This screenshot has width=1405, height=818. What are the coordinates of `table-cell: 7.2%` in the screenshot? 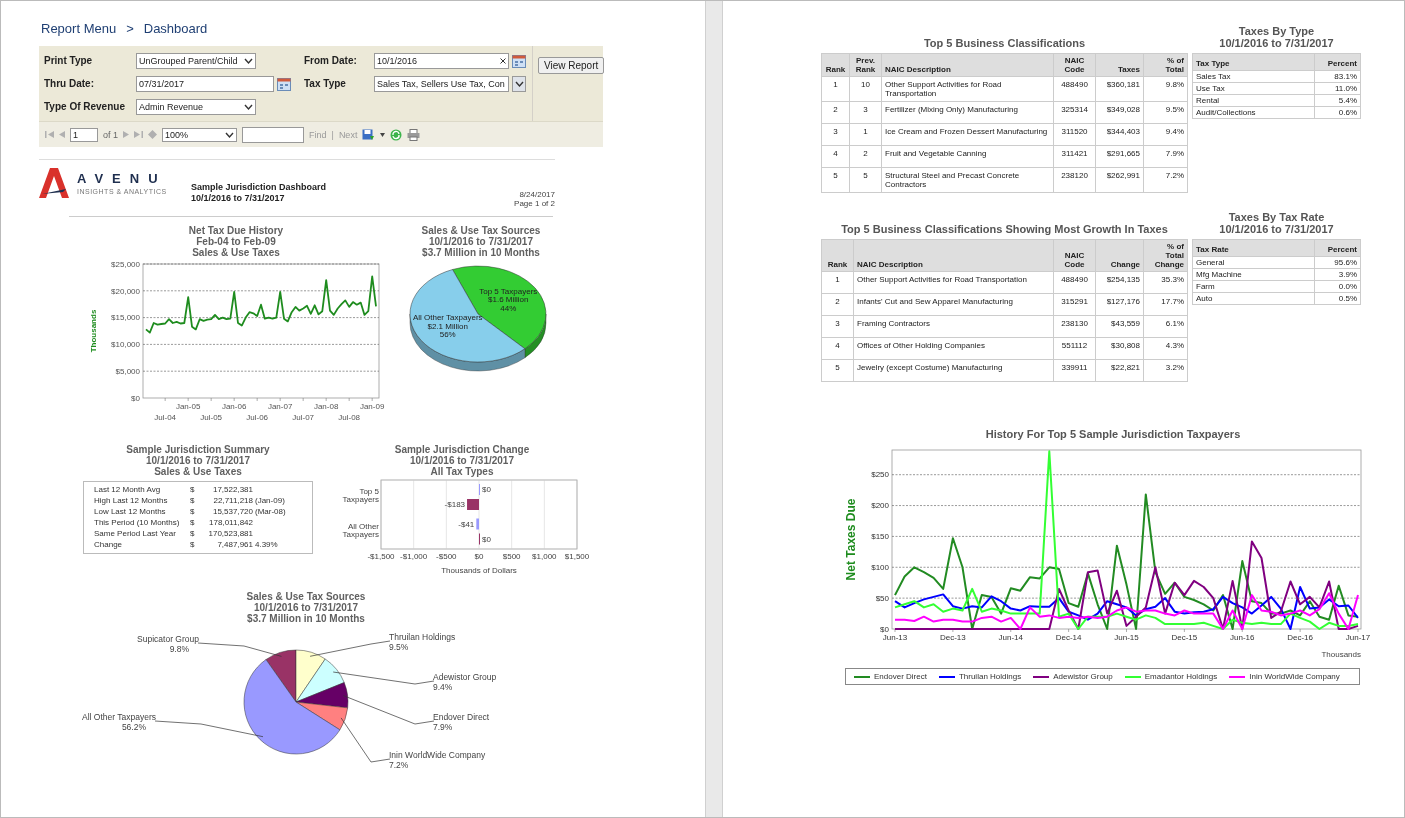 It's located at (1165, 180).